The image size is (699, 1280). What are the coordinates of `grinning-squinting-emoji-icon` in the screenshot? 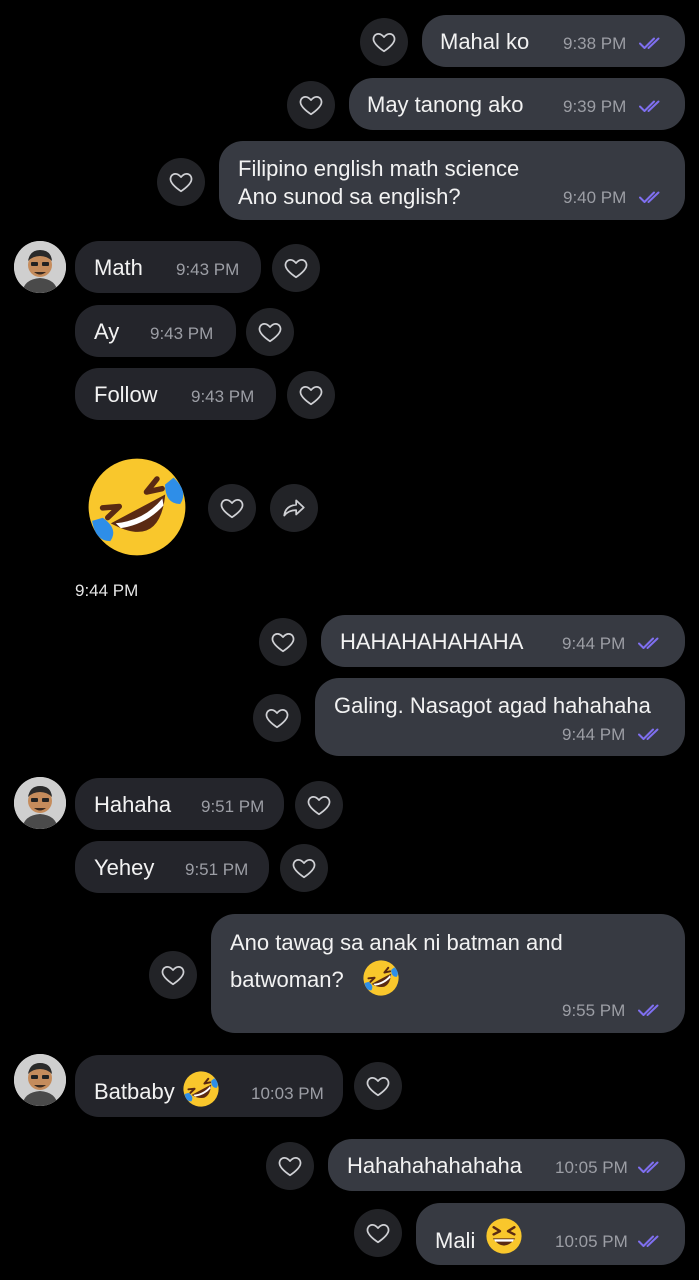 It's located at (504, 1236).